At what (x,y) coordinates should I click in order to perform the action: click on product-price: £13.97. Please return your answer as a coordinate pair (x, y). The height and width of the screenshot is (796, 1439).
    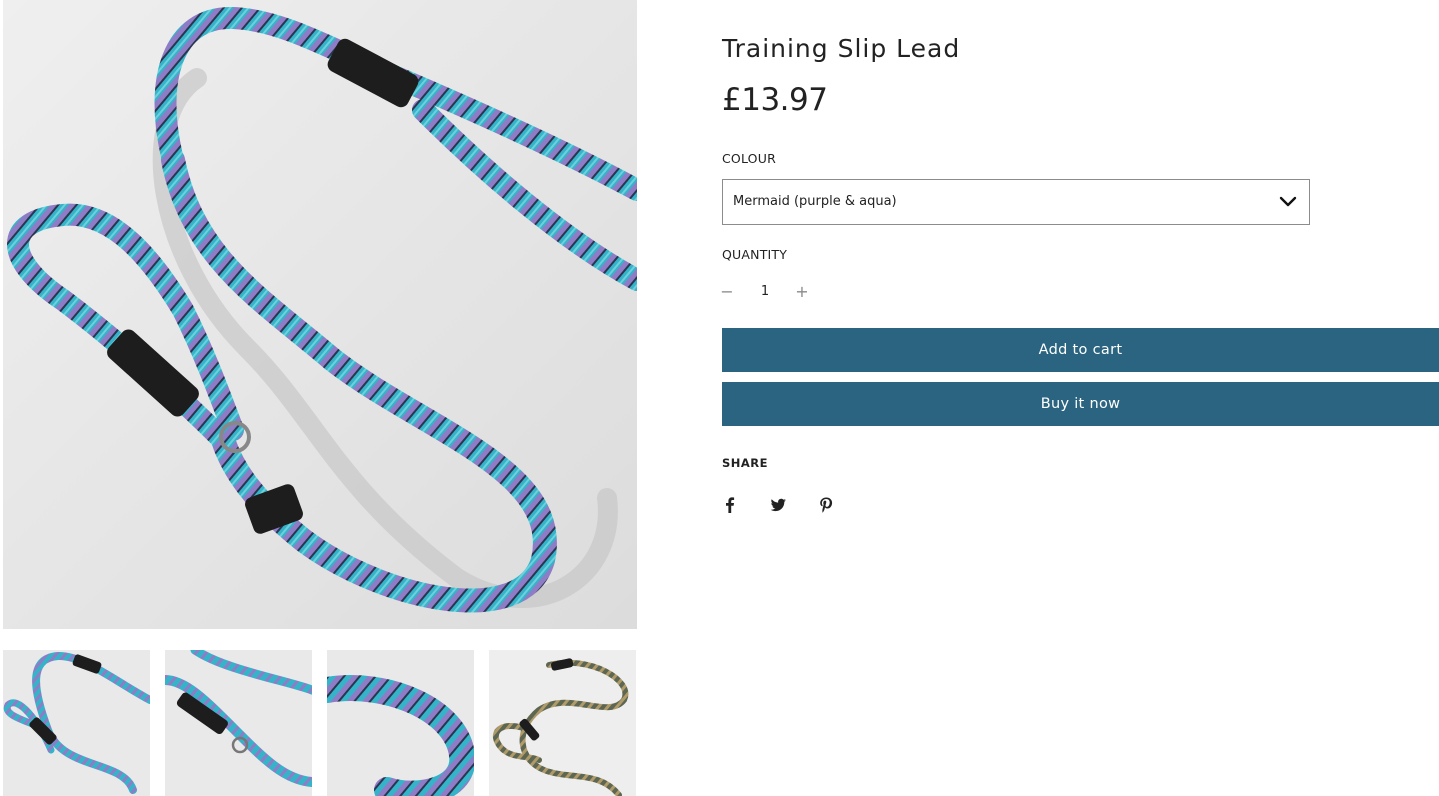
    Looking at the image, I should click on (775, 100).